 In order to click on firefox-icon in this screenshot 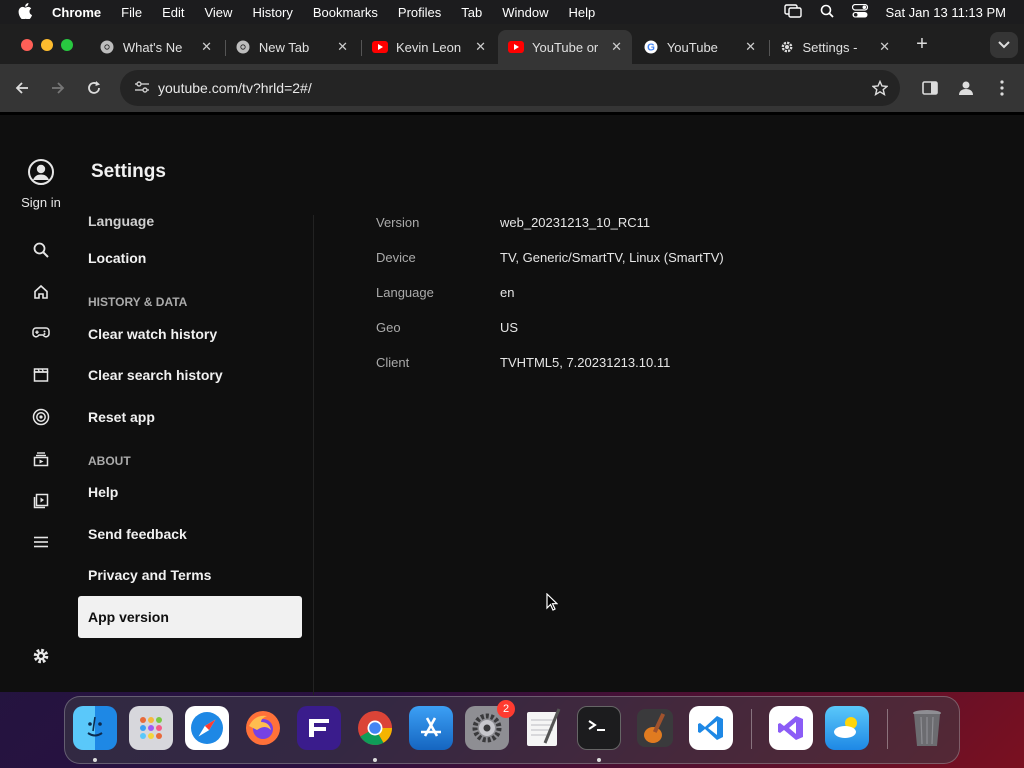, I will do `click(263, 728)`.